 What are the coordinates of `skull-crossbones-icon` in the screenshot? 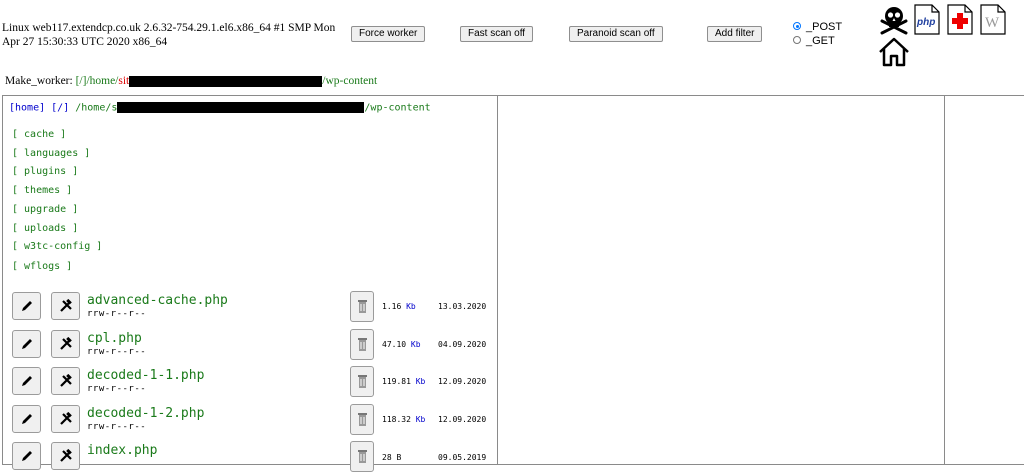 It's located at (894, 20).